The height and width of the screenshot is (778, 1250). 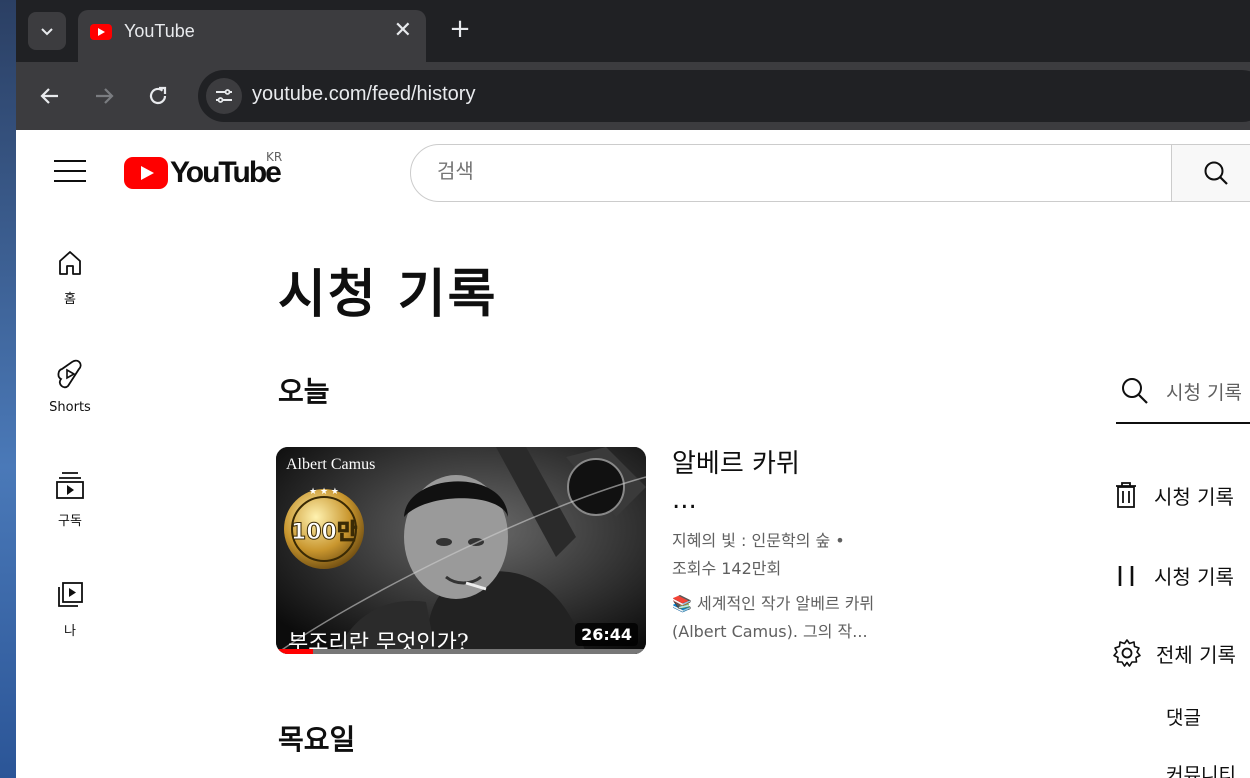 What do you see at coordinates (1126, 576) in the screenshot?
I see `pause-icon` at bounding box center [1126, 576].